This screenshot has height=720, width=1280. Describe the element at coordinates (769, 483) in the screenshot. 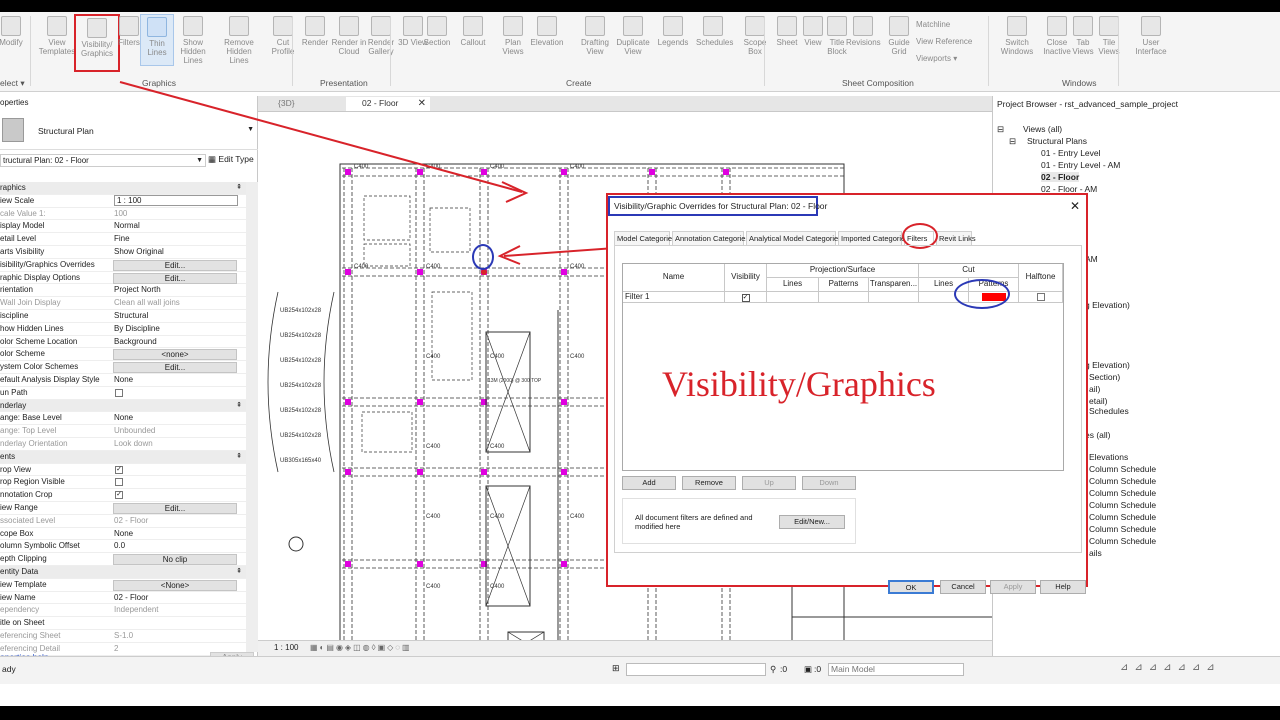

I see `up-button: Up` at that location.